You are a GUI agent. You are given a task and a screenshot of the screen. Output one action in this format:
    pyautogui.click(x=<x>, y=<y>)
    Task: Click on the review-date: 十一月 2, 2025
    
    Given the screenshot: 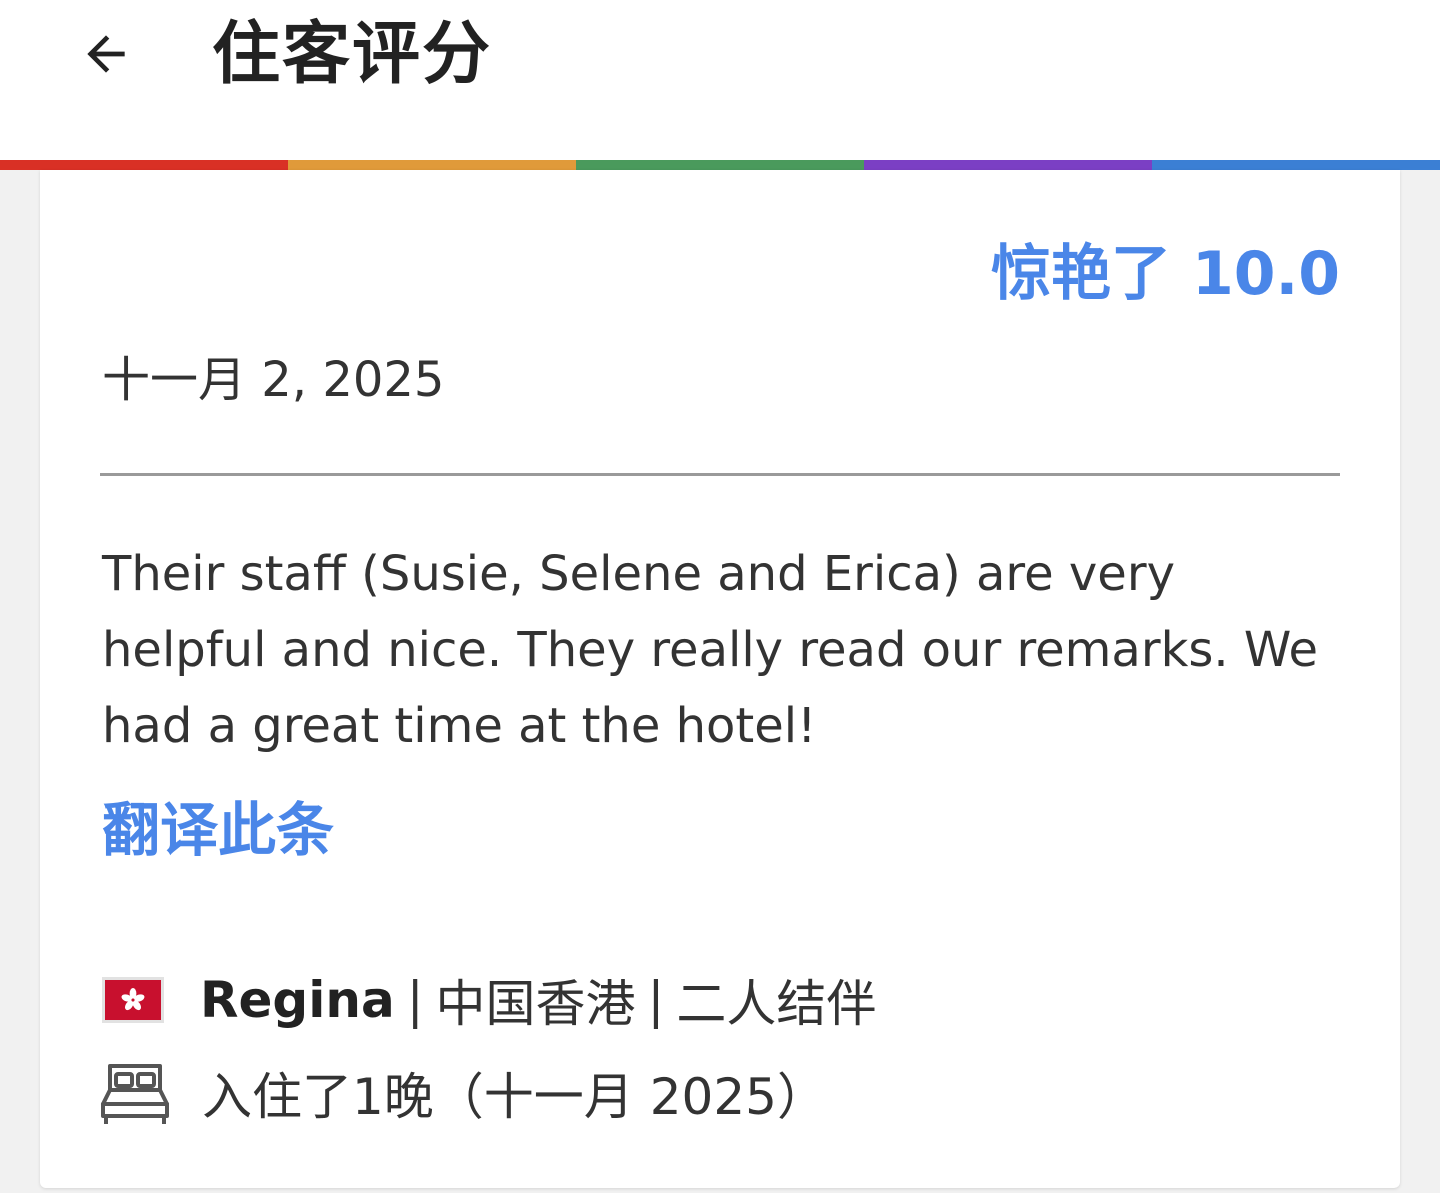 What is the action you would take?
    pyautogui.click(x=273, y=380)
    